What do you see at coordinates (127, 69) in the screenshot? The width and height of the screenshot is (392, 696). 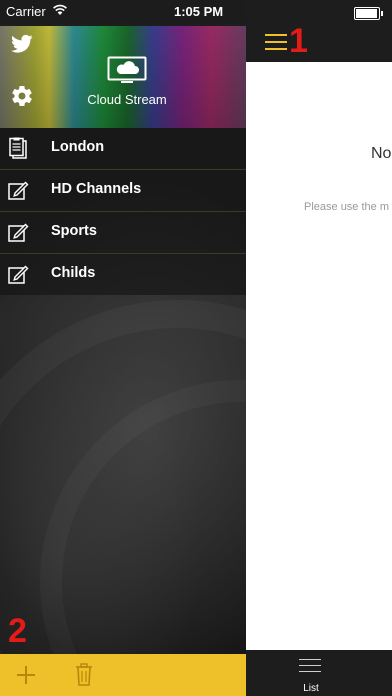 I see `cloud-tv-logo` at bounding box center [127, 69].